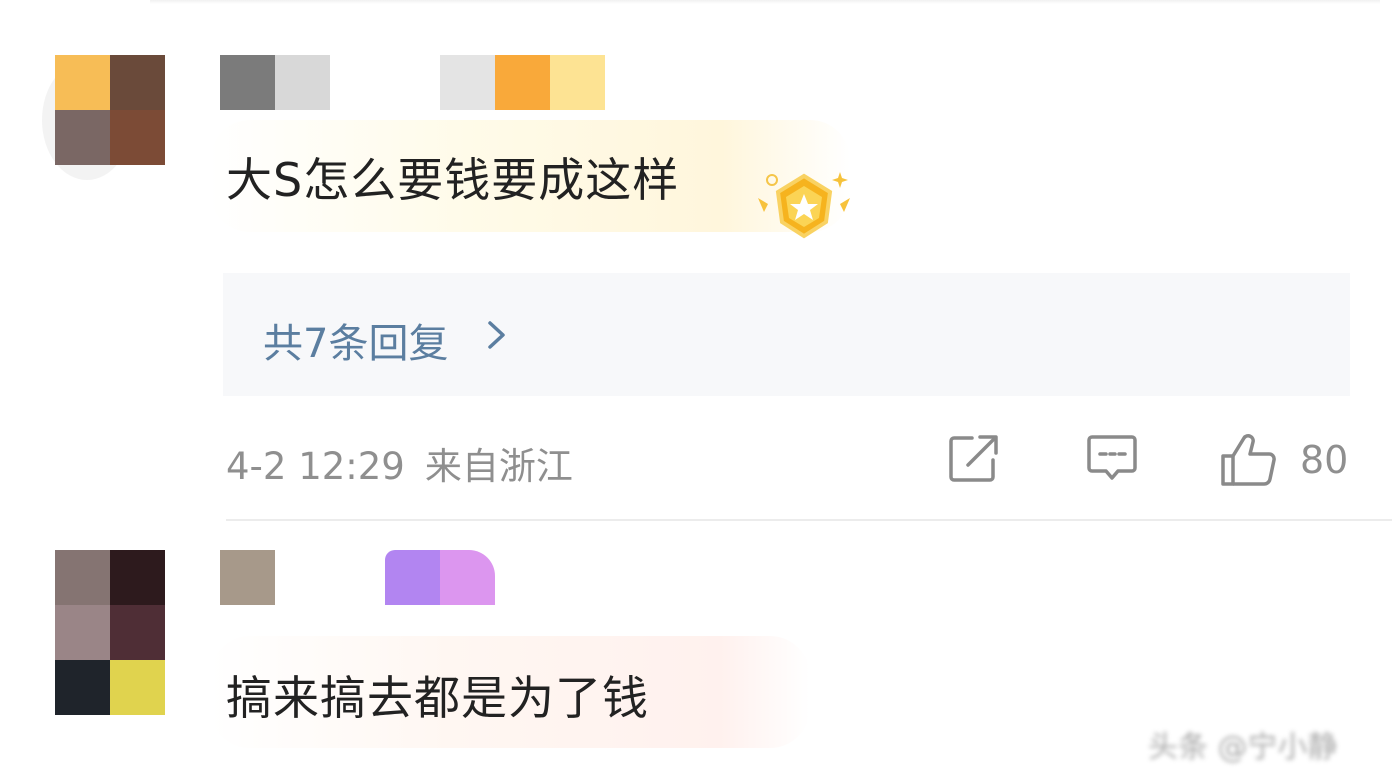  What do you see at coordinates (1324, 460) in the screenshot?
I see `like-count: 80` at bounding box center [1324, 460].